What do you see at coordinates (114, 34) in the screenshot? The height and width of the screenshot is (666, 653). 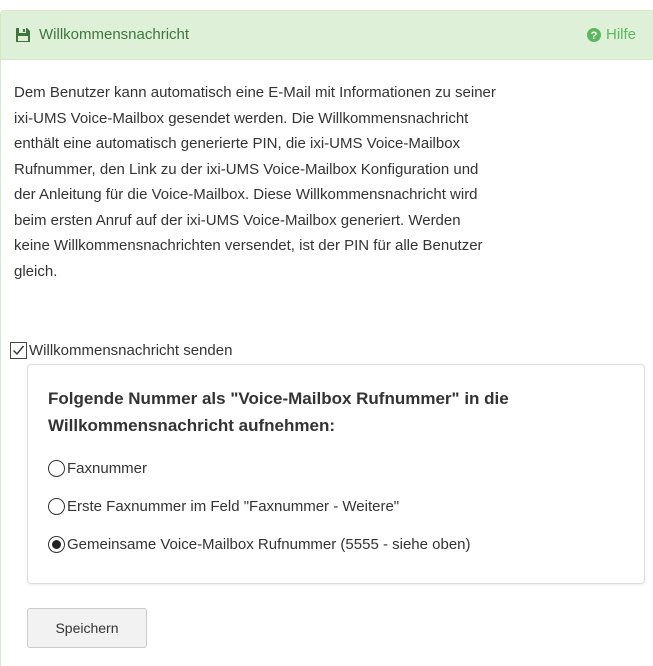 I see `panel-title-text: Willkommensnachricht` at bounding box center [114, 34].